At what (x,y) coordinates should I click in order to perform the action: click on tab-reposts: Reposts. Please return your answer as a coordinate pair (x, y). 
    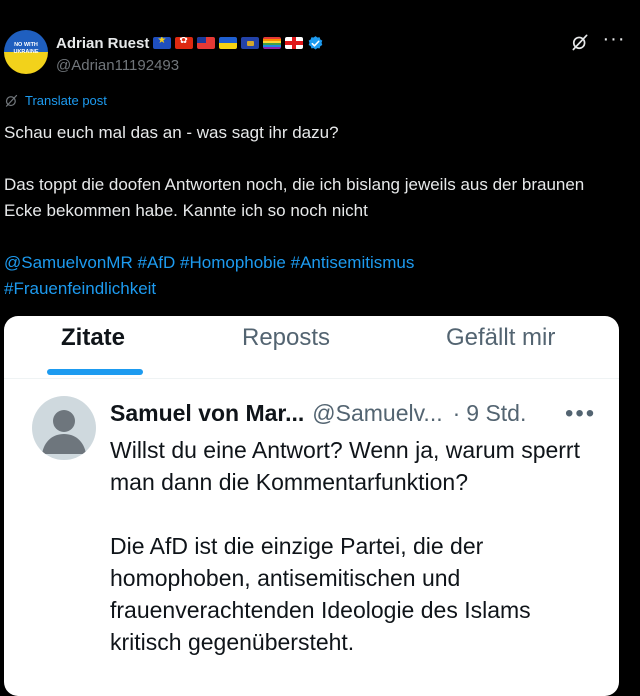
    Looking at the image, I should click on (286, 337).